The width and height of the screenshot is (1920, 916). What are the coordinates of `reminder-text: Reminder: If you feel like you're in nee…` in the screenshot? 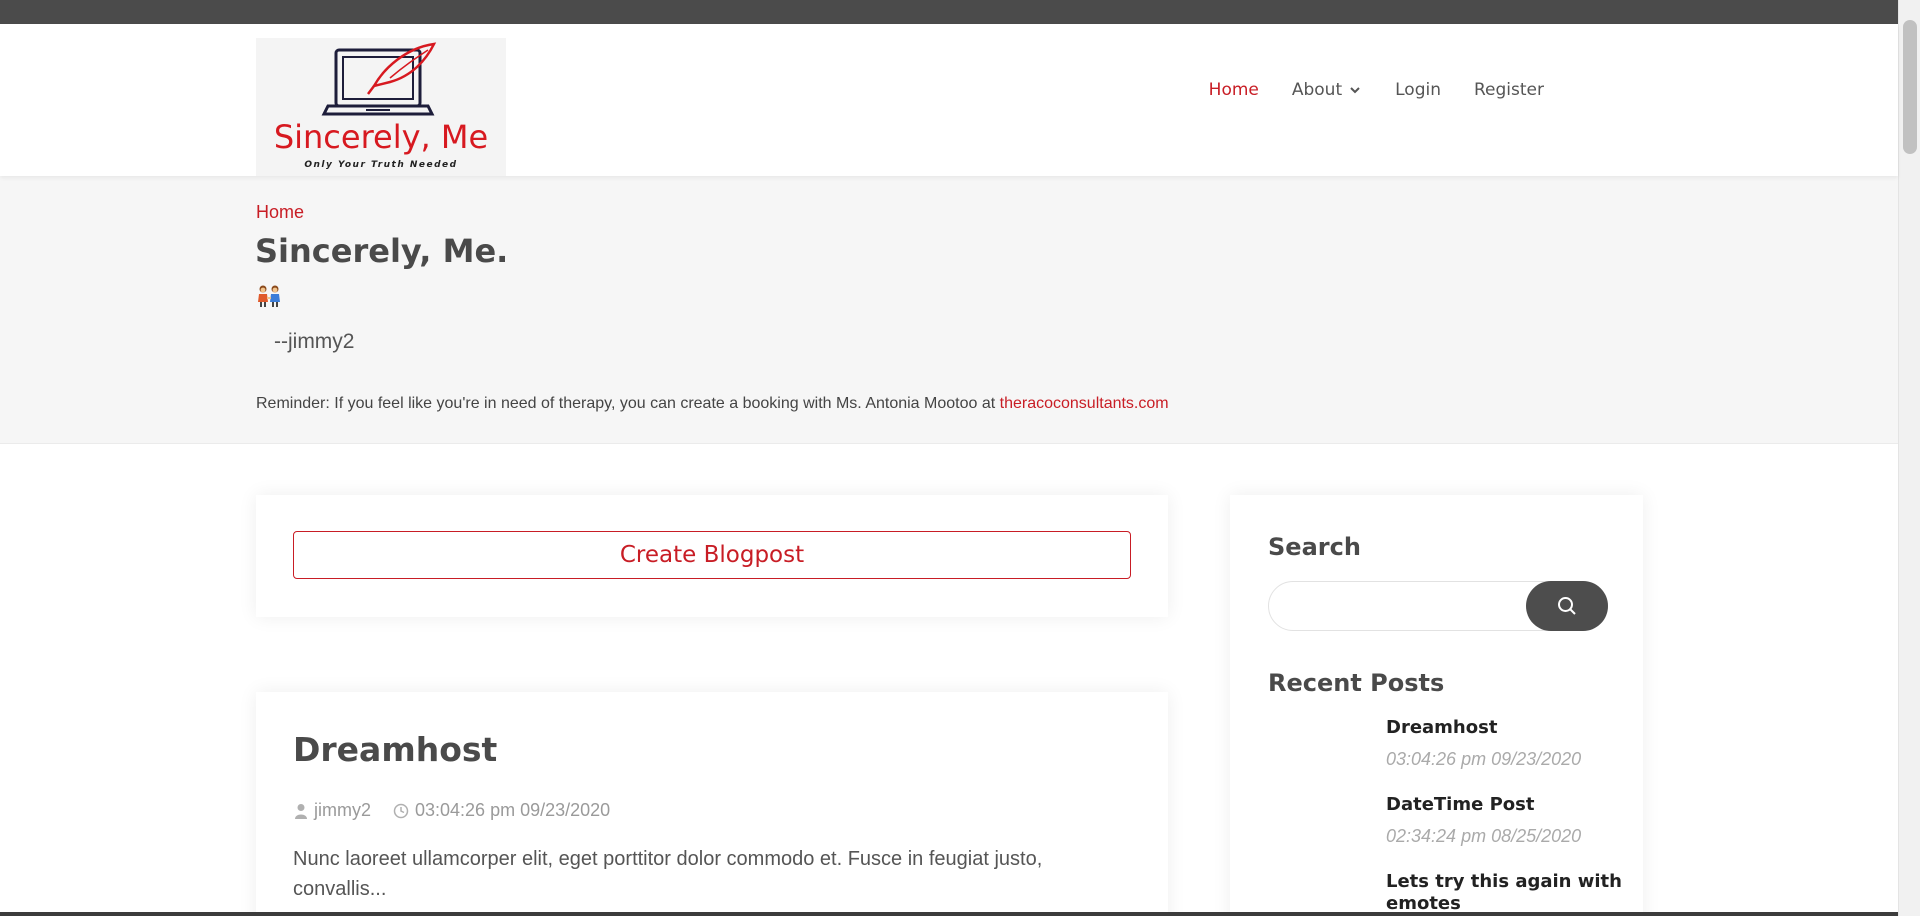 It's located at (628, 403).